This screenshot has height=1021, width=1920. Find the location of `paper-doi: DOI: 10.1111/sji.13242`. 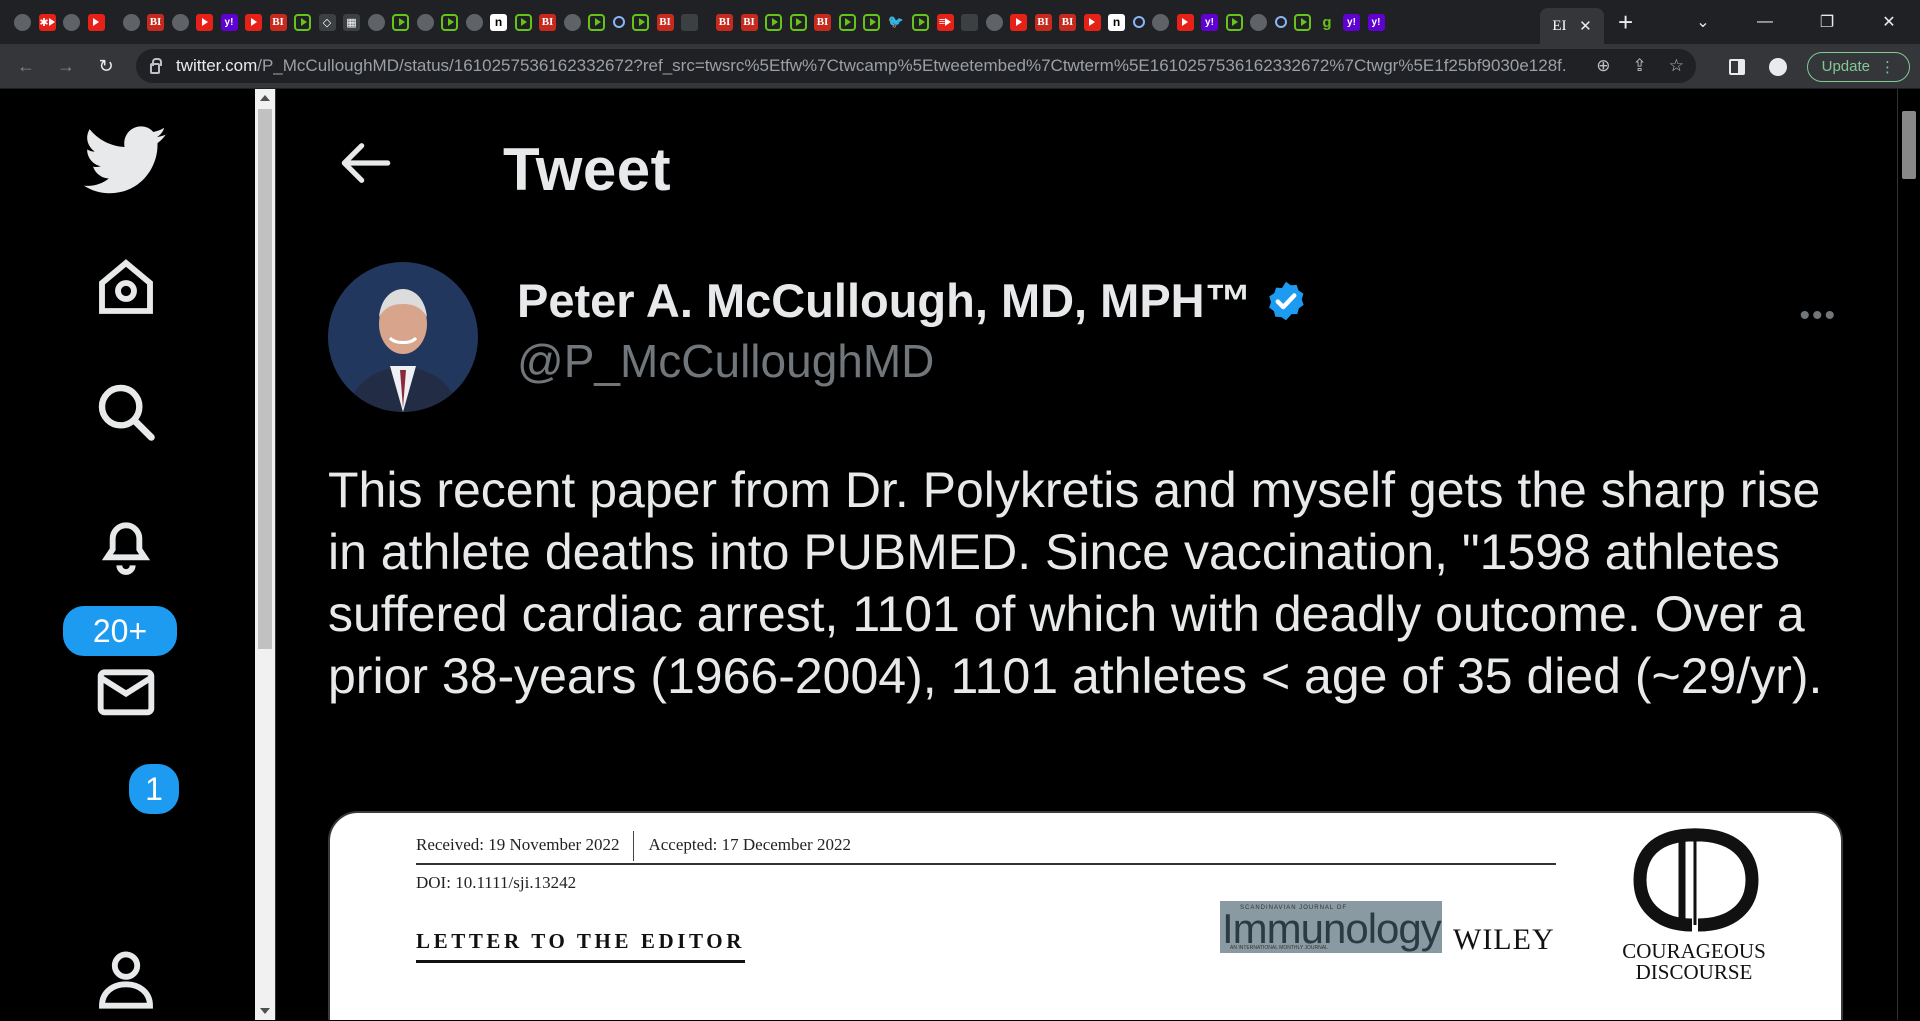

paper-doi: DOI: 10.1111/sji.13242 is located at coordinates (496, 882).